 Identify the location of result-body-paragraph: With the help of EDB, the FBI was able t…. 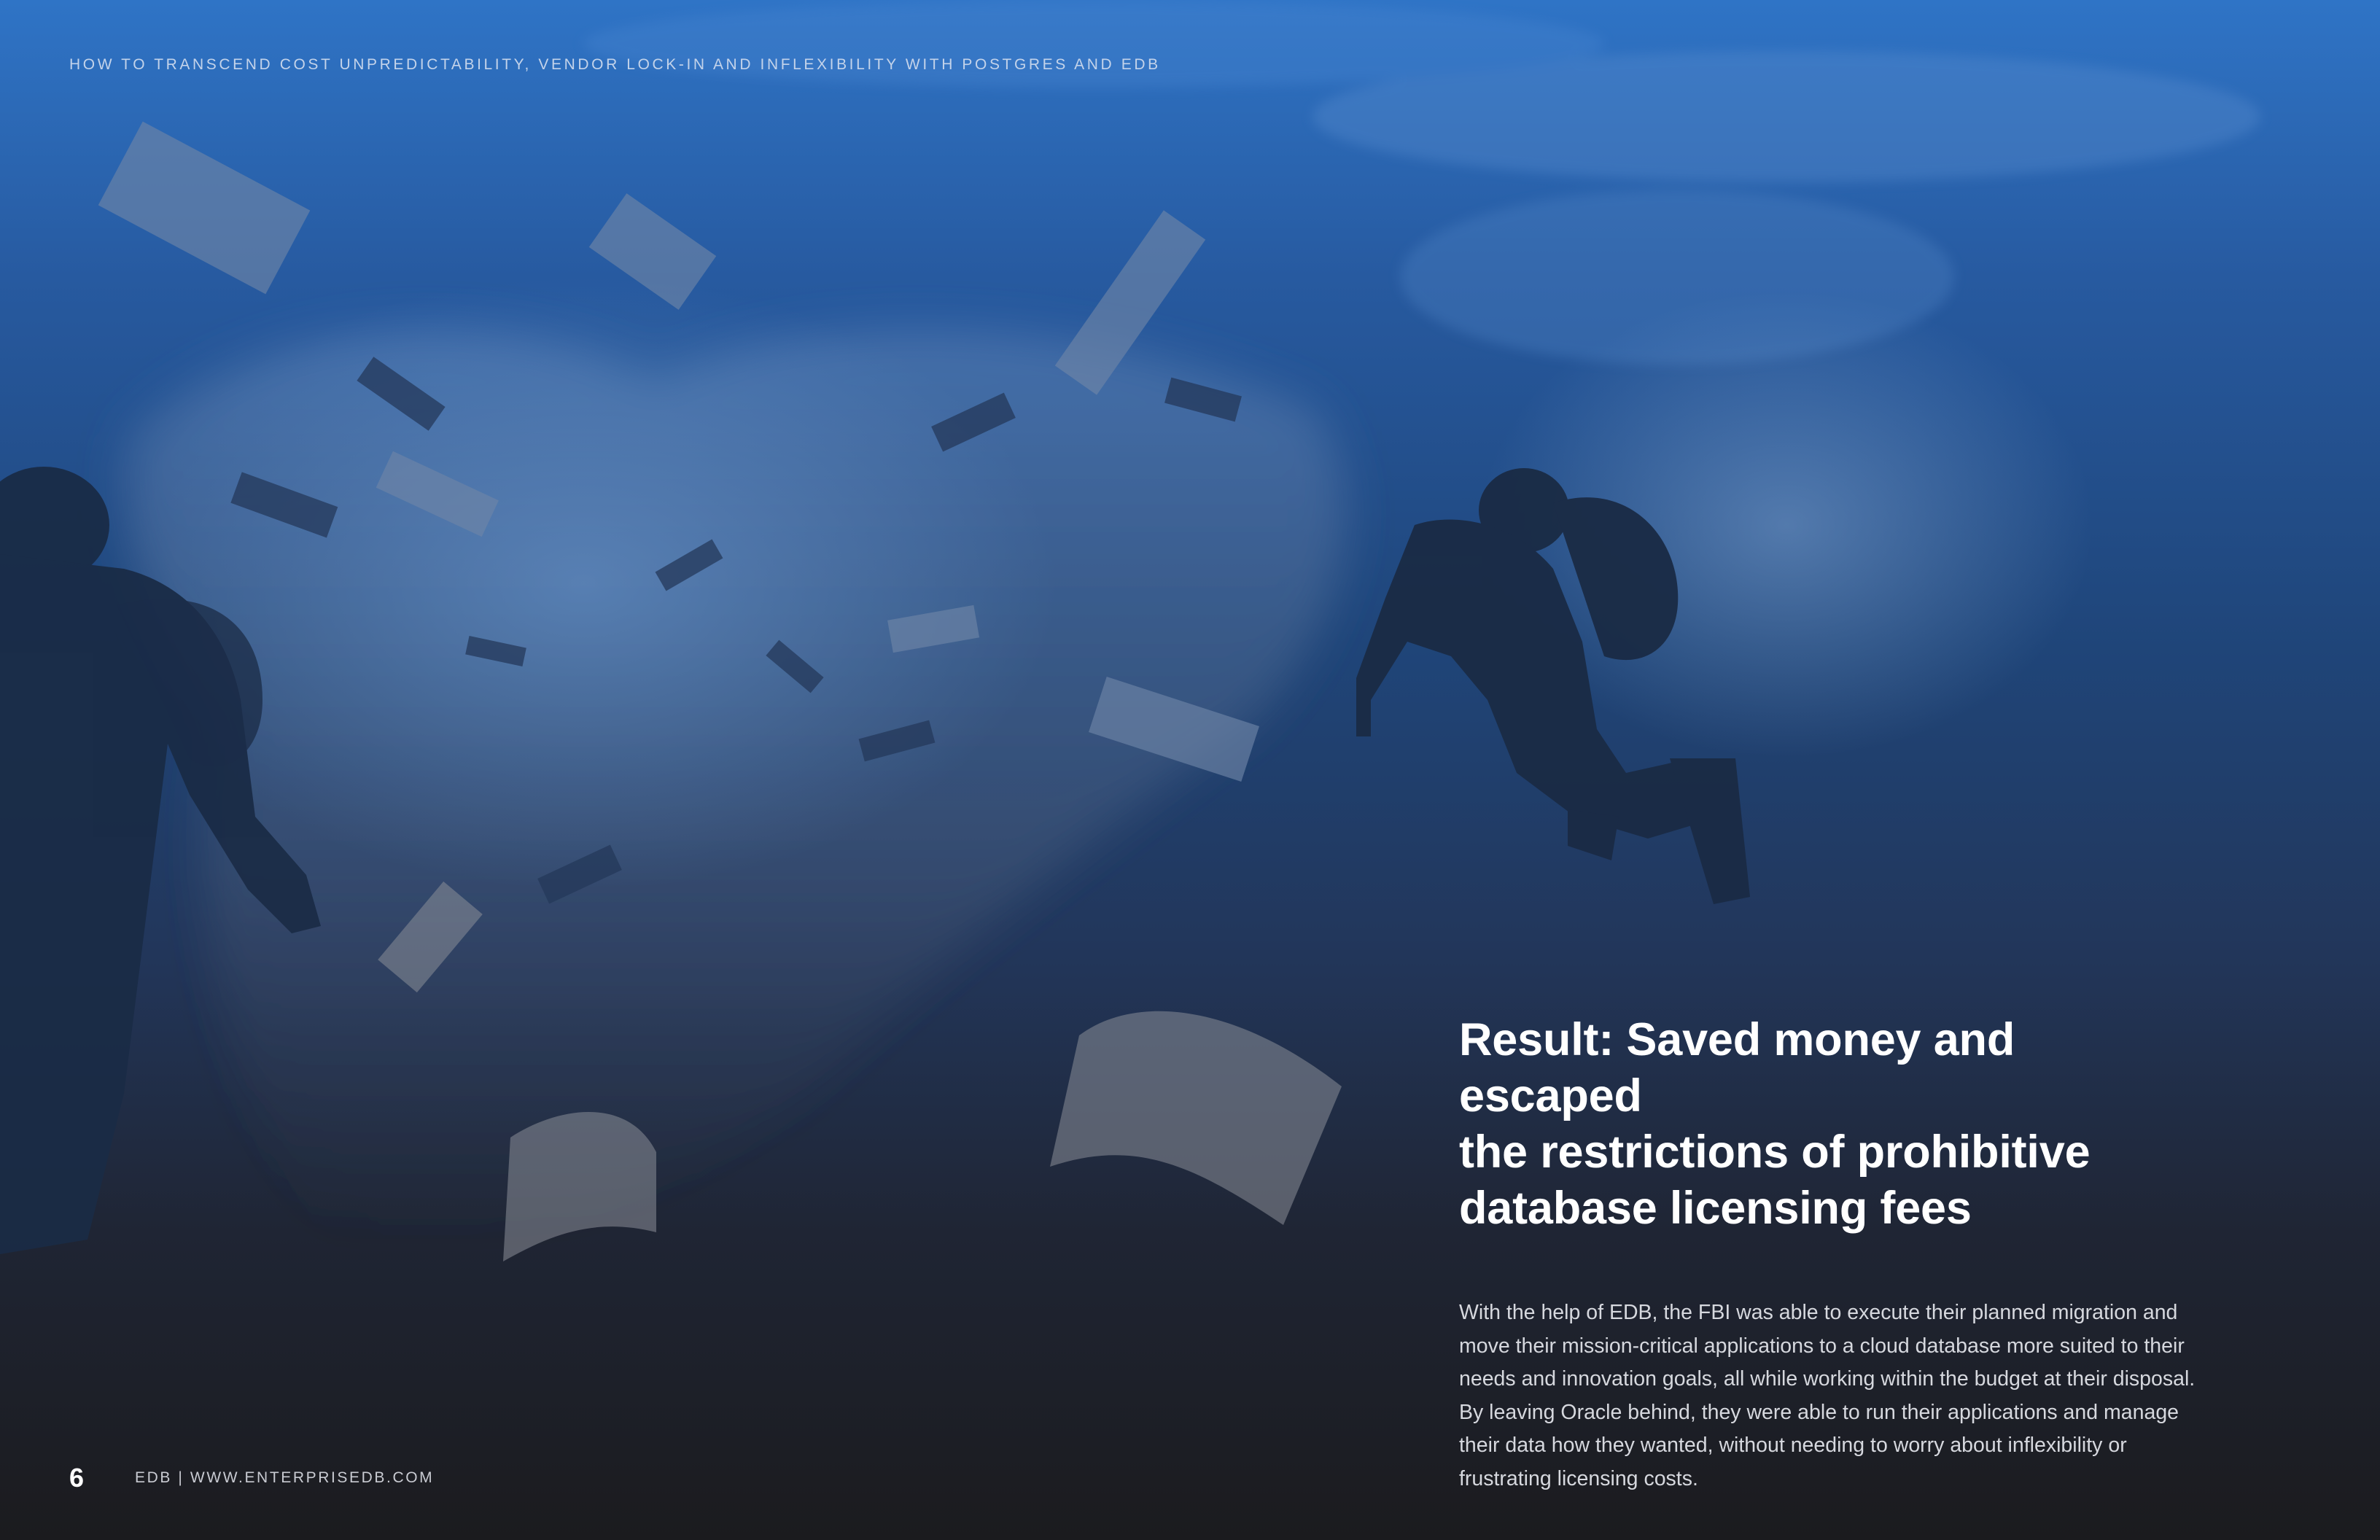
(1834, 1396).